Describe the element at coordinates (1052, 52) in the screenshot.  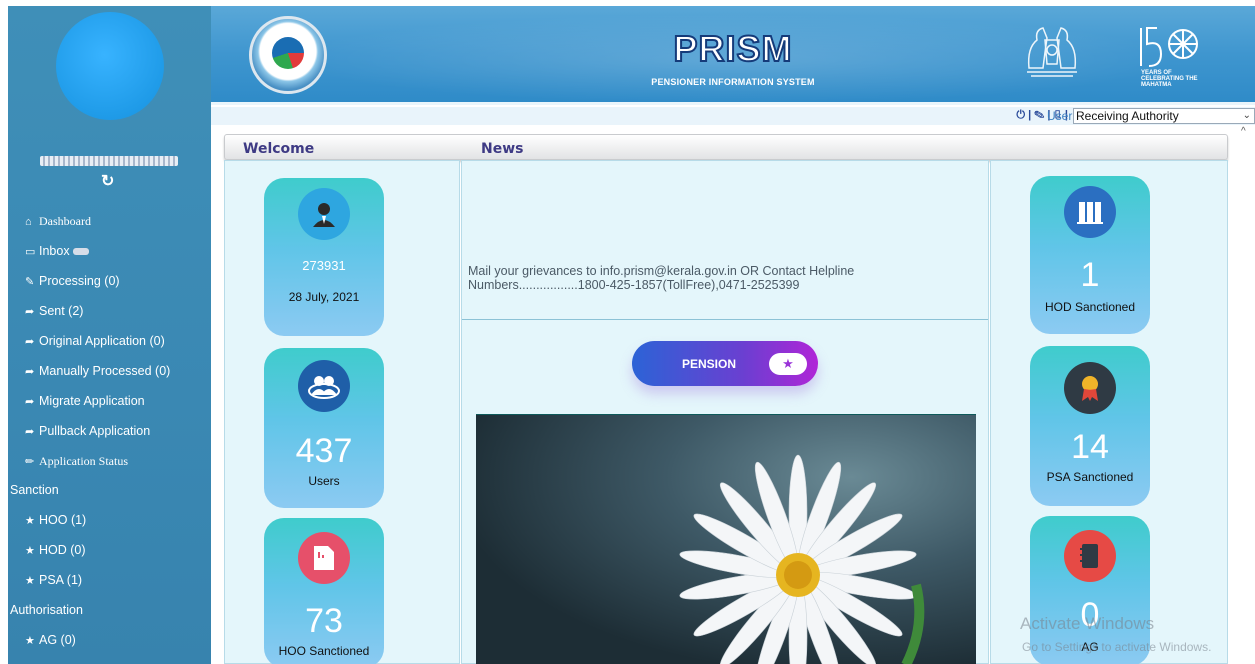
I see `kerala-emblem-icon` at that location.